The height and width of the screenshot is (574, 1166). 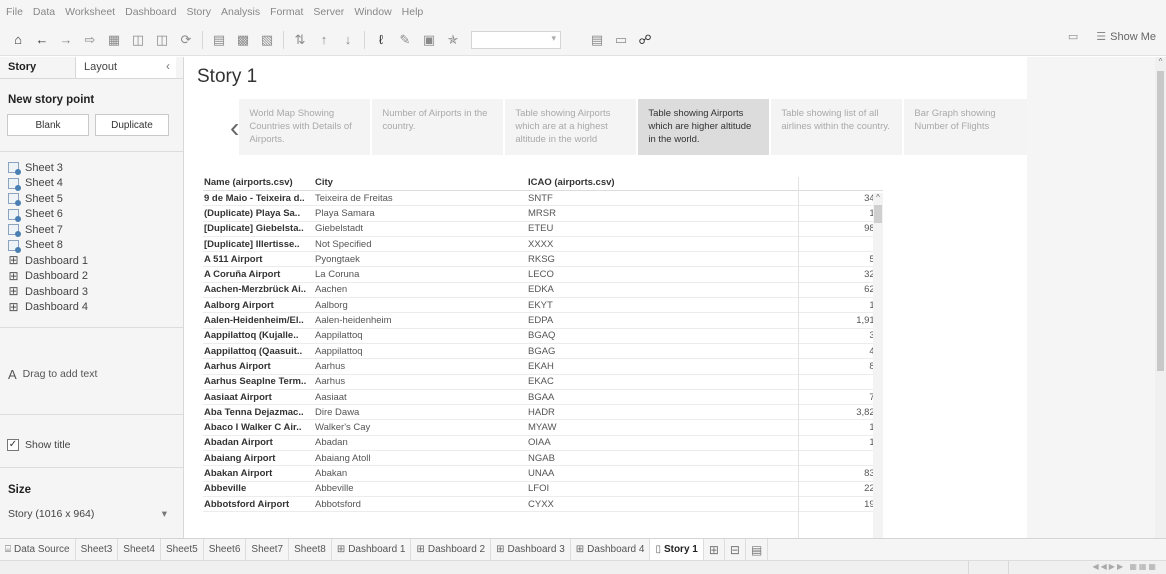 What do you see at coordinates (714, 549) in the screenshot?
I see `new-worksheet-icon: ⊞` at bounding box center [714, 549].